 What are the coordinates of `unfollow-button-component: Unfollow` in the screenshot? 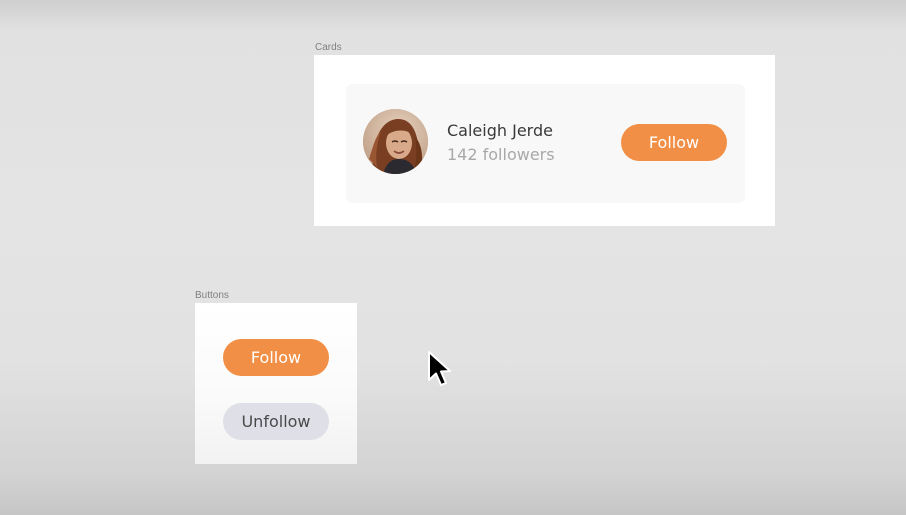 It's located at (276, 421).